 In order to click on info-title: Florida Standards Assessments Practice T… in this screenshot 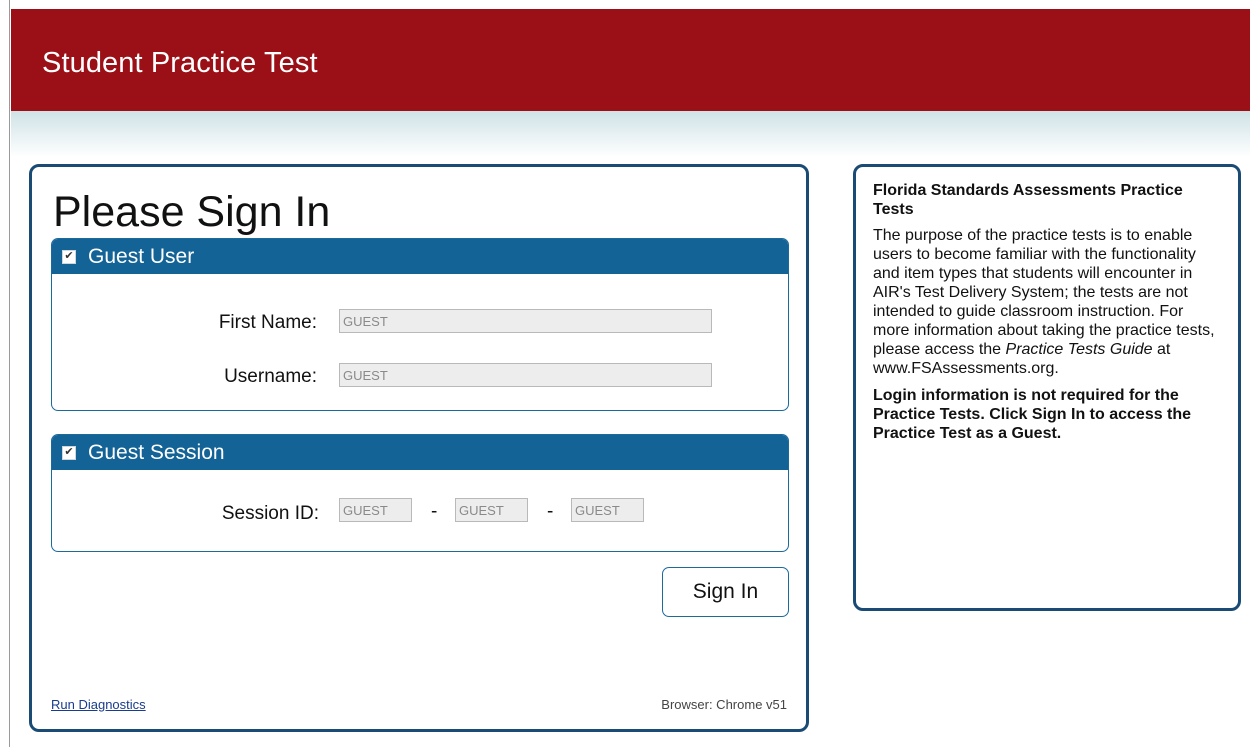, I will do `click(1028, 200)`.